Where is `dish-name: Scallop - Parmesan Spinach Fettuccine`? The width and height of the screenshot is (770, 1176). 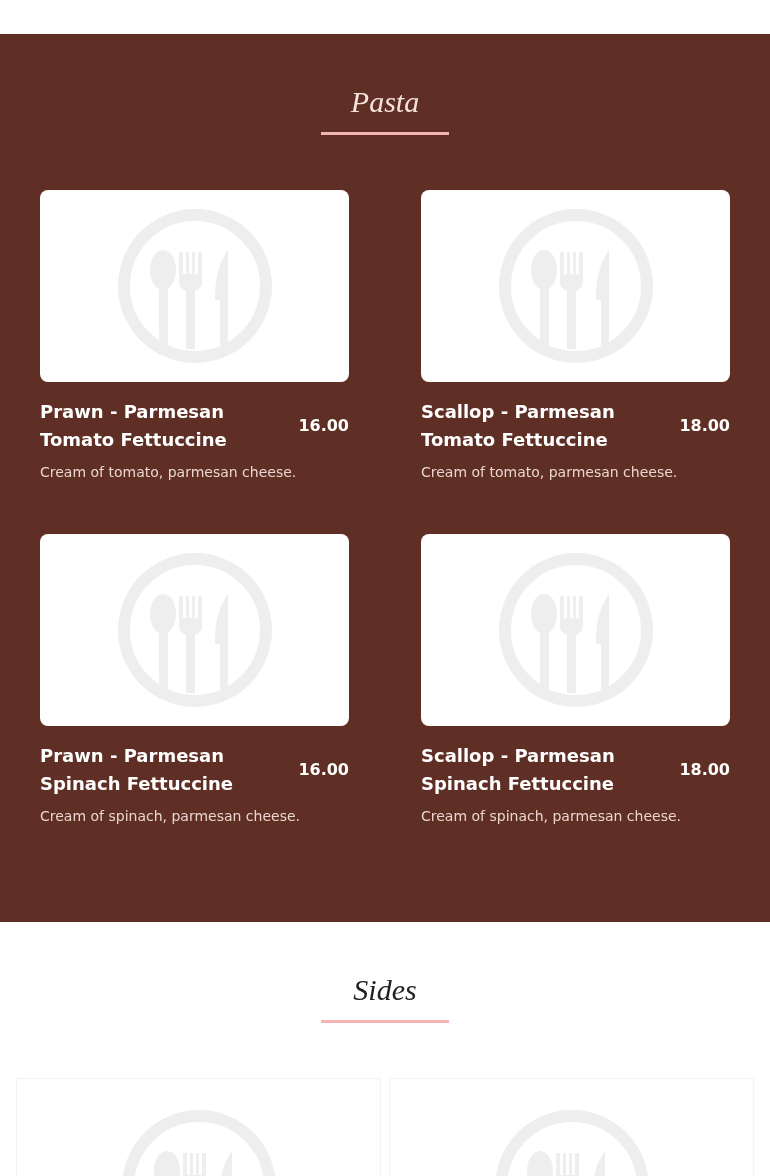
dish-name: Scallop - Parmesan Spinach Fettuccine is located at coordinates (518, 770).